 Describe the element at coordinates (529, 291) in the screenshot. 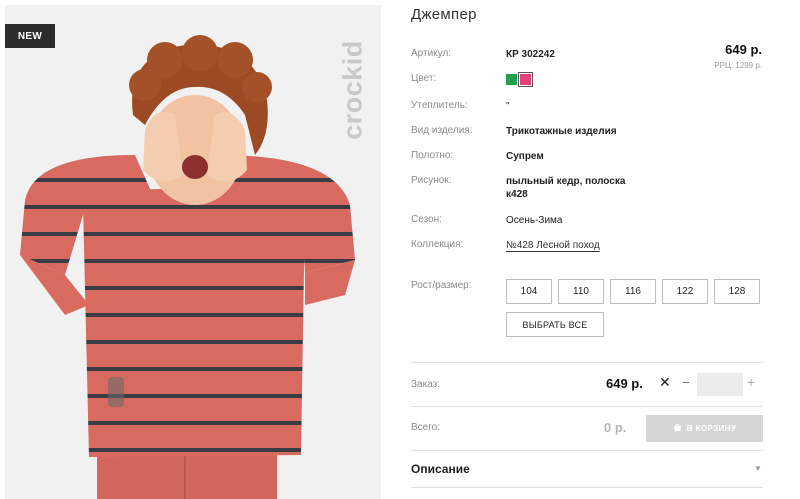

I see `size-button-104: 104` at that location.